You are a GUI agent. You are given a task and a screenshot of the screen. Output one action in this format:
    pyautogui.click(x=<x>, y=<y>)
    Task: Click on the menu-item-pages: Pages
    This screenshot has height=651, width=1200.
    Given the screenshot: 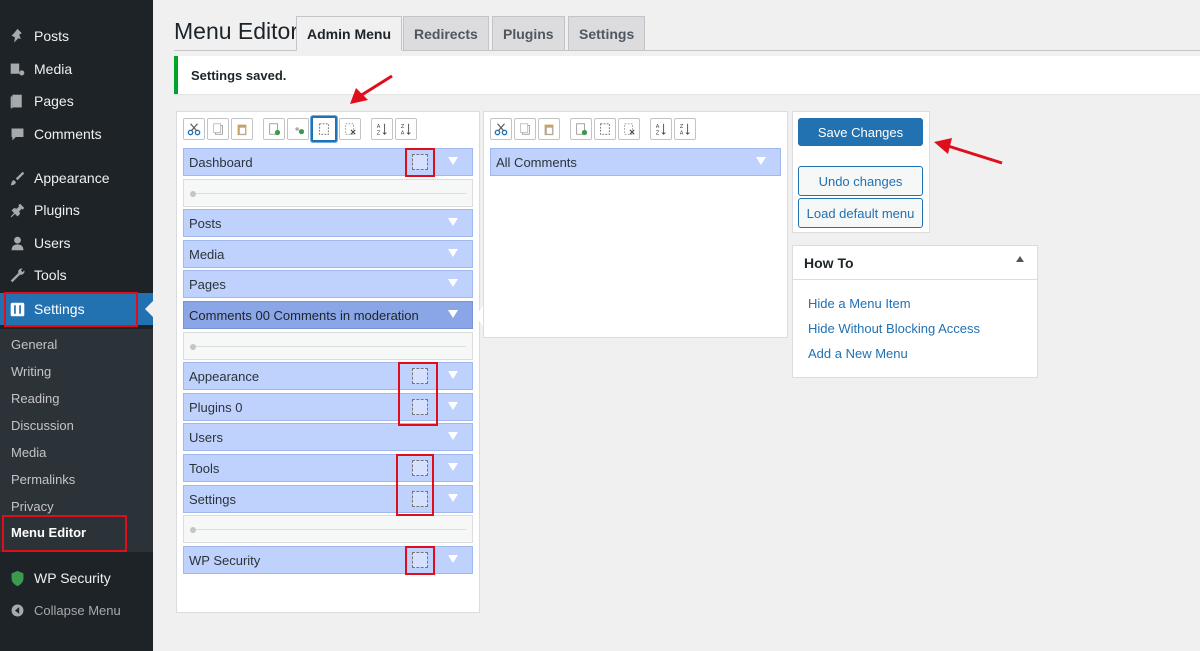 What is the action you would take?
    pyautogui.click(x=328, y=284)
    